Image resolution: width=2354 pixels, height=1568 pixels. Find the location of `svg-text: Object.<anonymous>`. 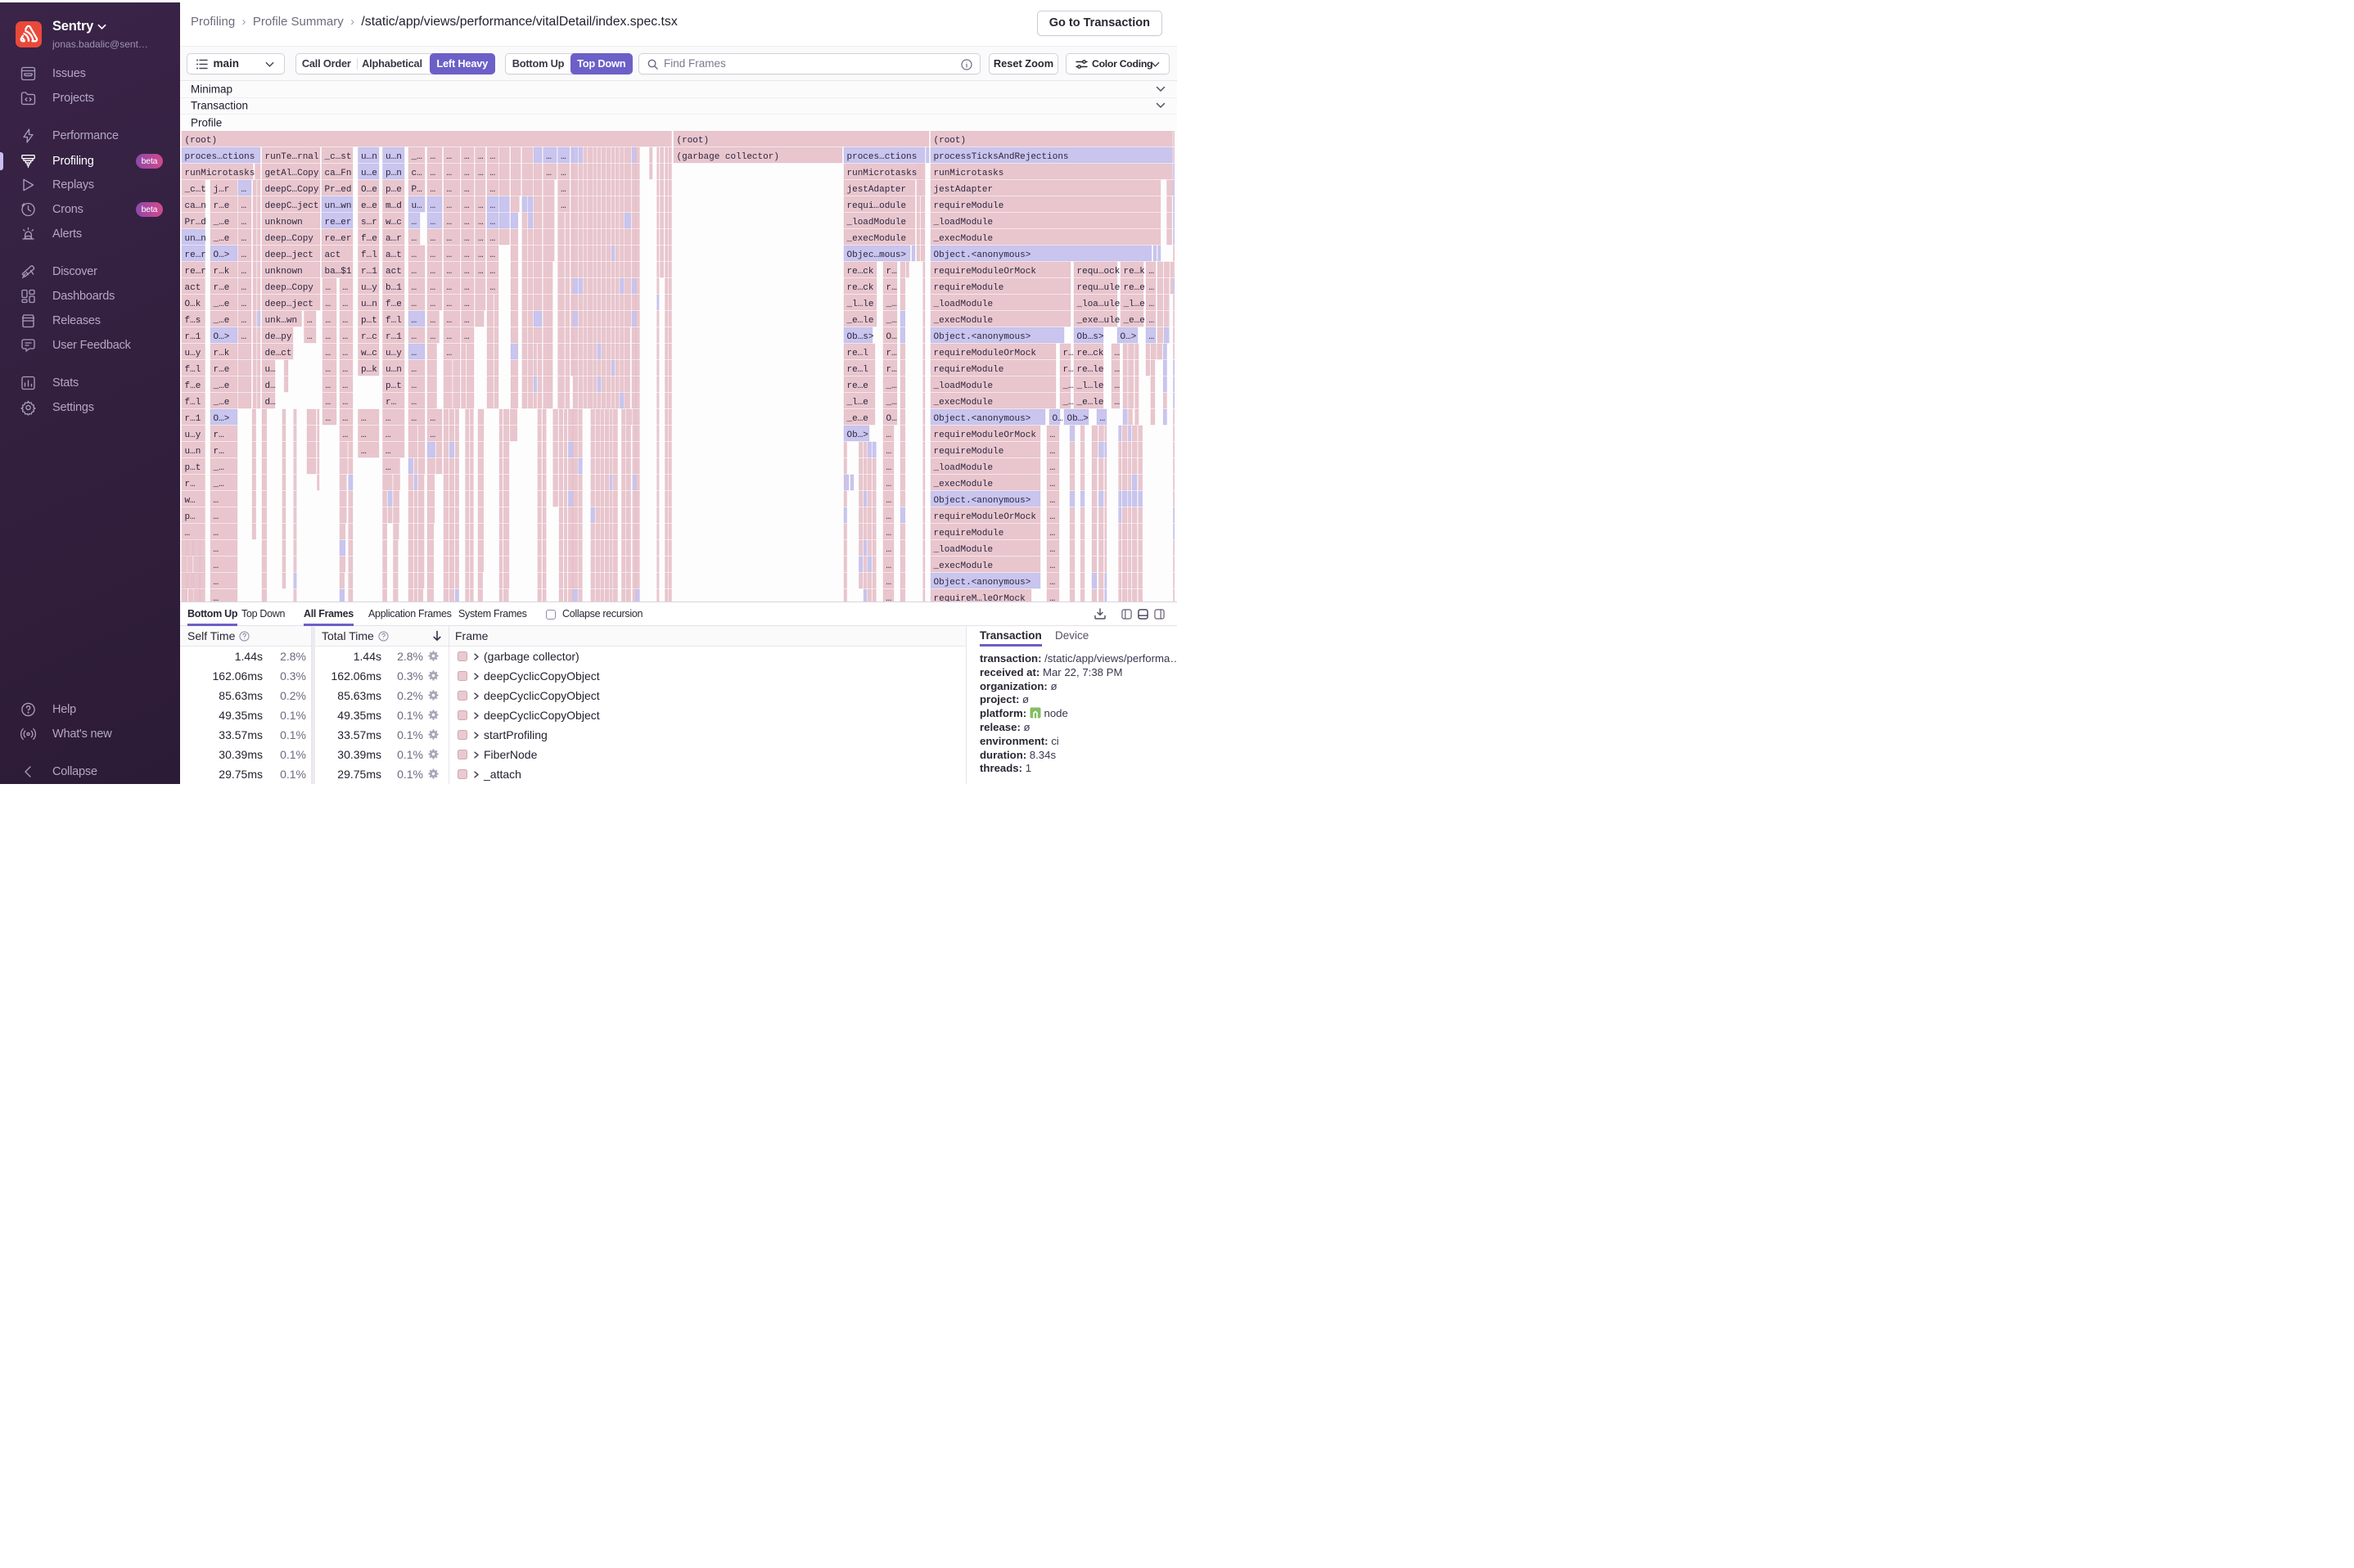

svg-text: Object.<anonymous> is located at coordinates (982, 255).